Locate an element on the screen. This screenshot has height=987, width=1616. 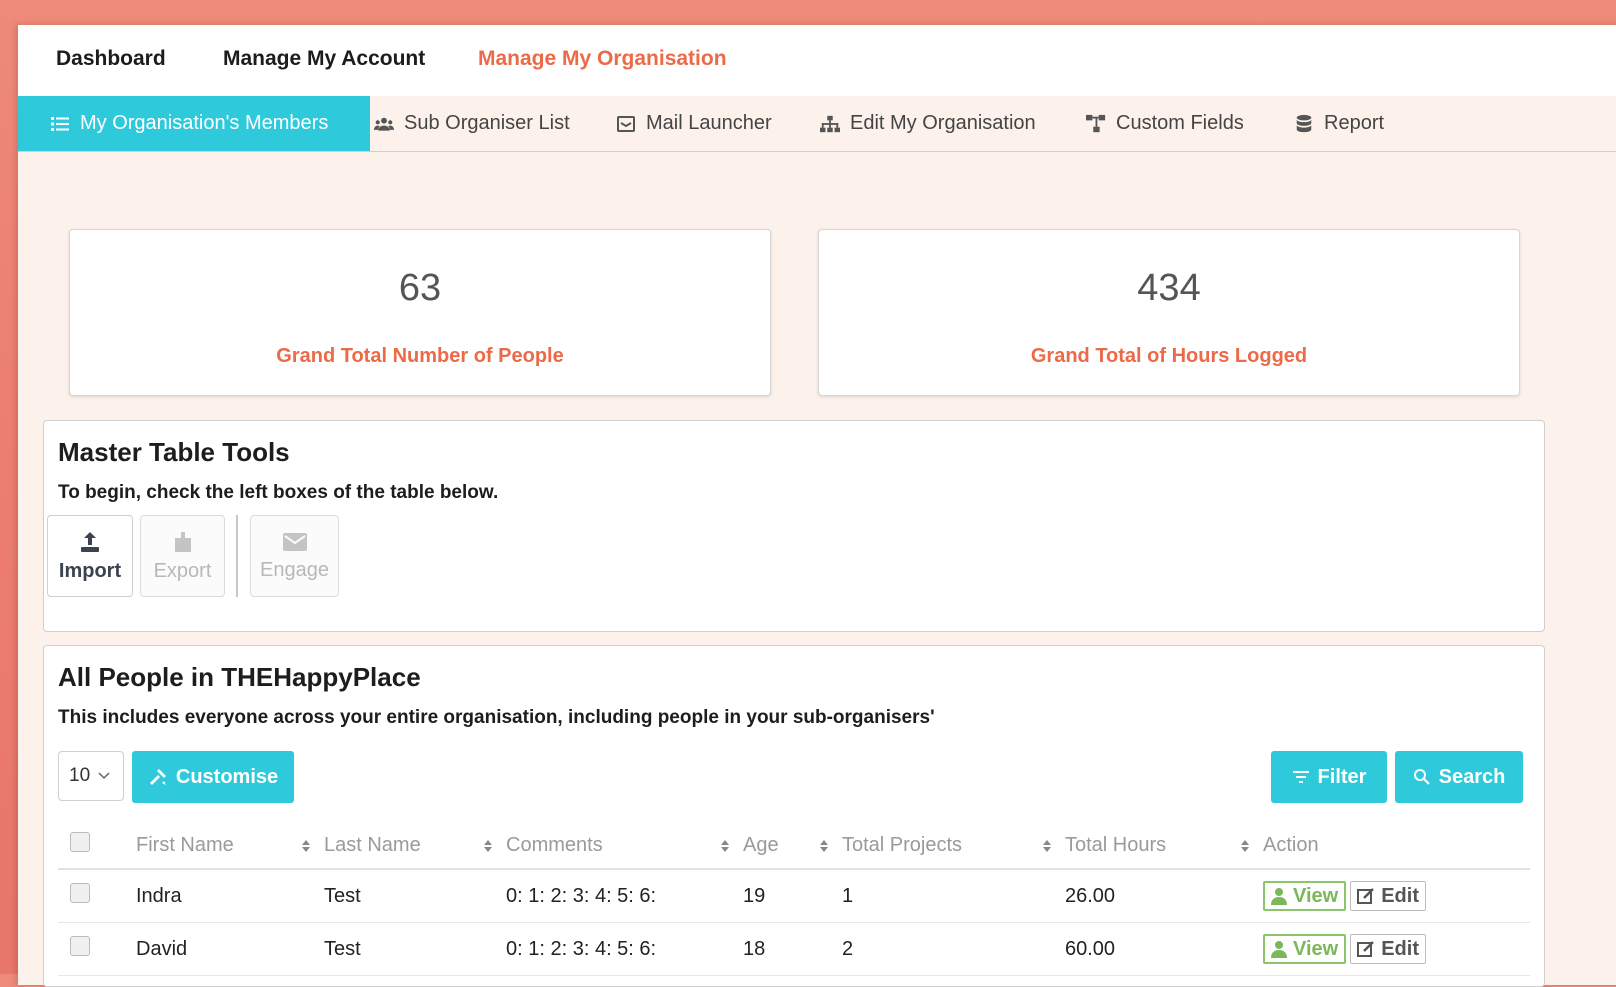
filter-label: Filter is located at coordinates (1342, 776).